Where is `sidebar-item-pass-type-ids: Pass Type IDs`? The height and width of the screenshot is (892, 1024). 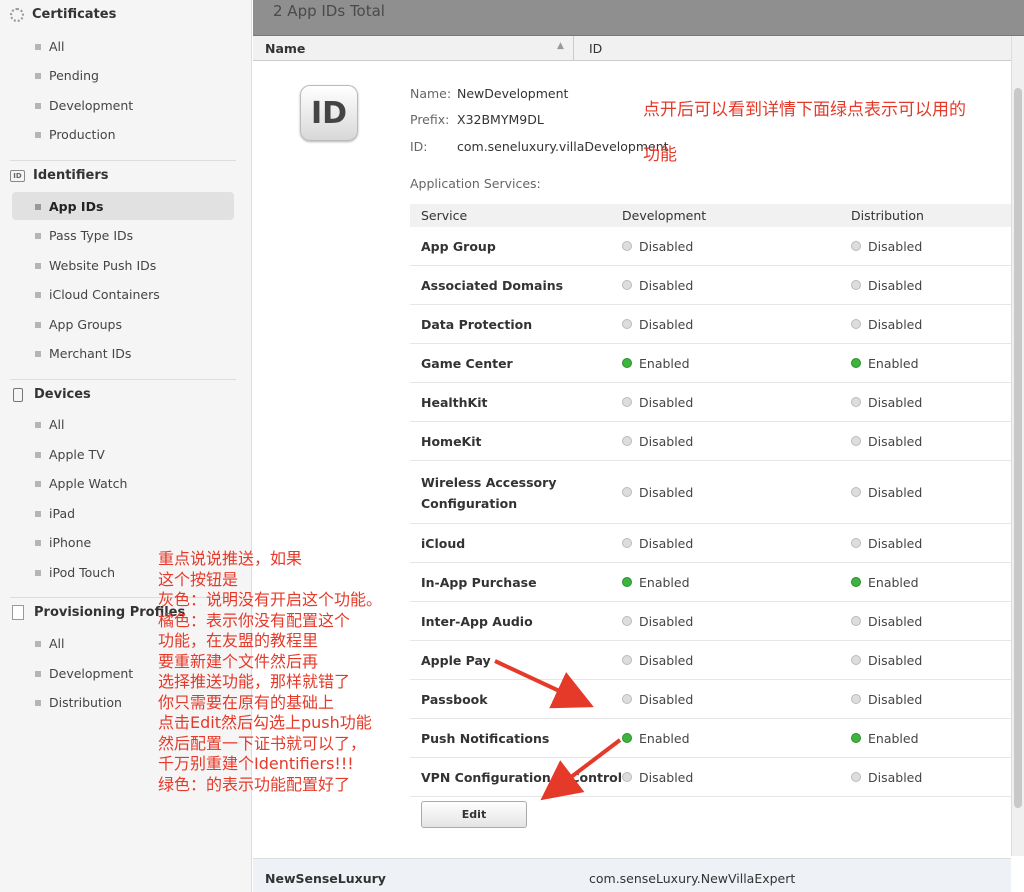 sidebar-item-pass-type-ids: Pass Type IDs is located at coordinates (123, 235).